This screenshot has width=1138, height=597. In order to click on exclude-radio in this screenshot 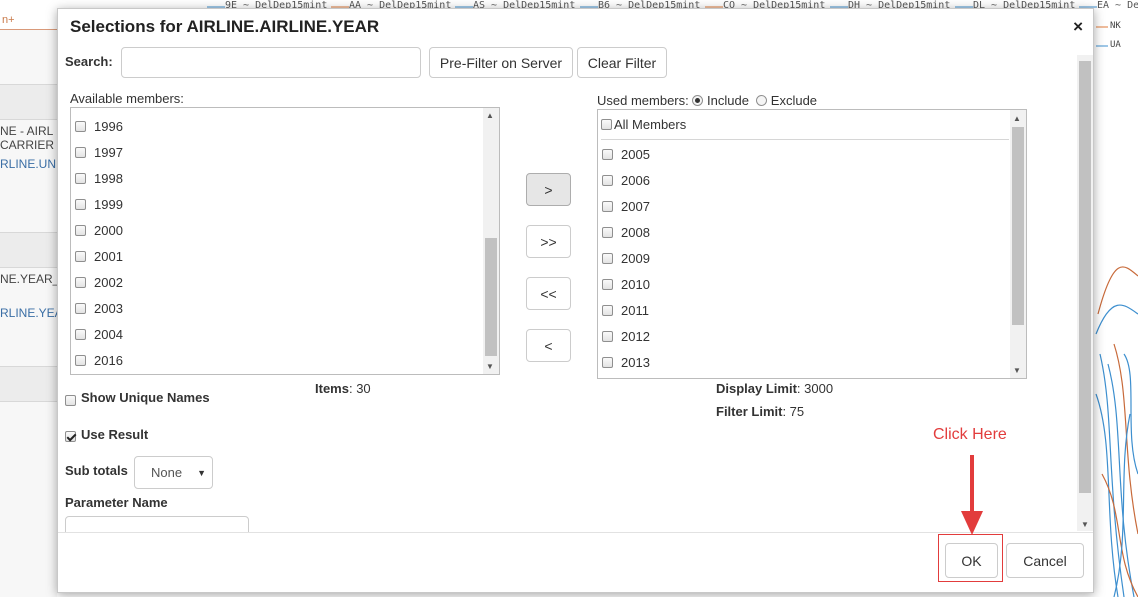, I will do `click(762, 100)`.